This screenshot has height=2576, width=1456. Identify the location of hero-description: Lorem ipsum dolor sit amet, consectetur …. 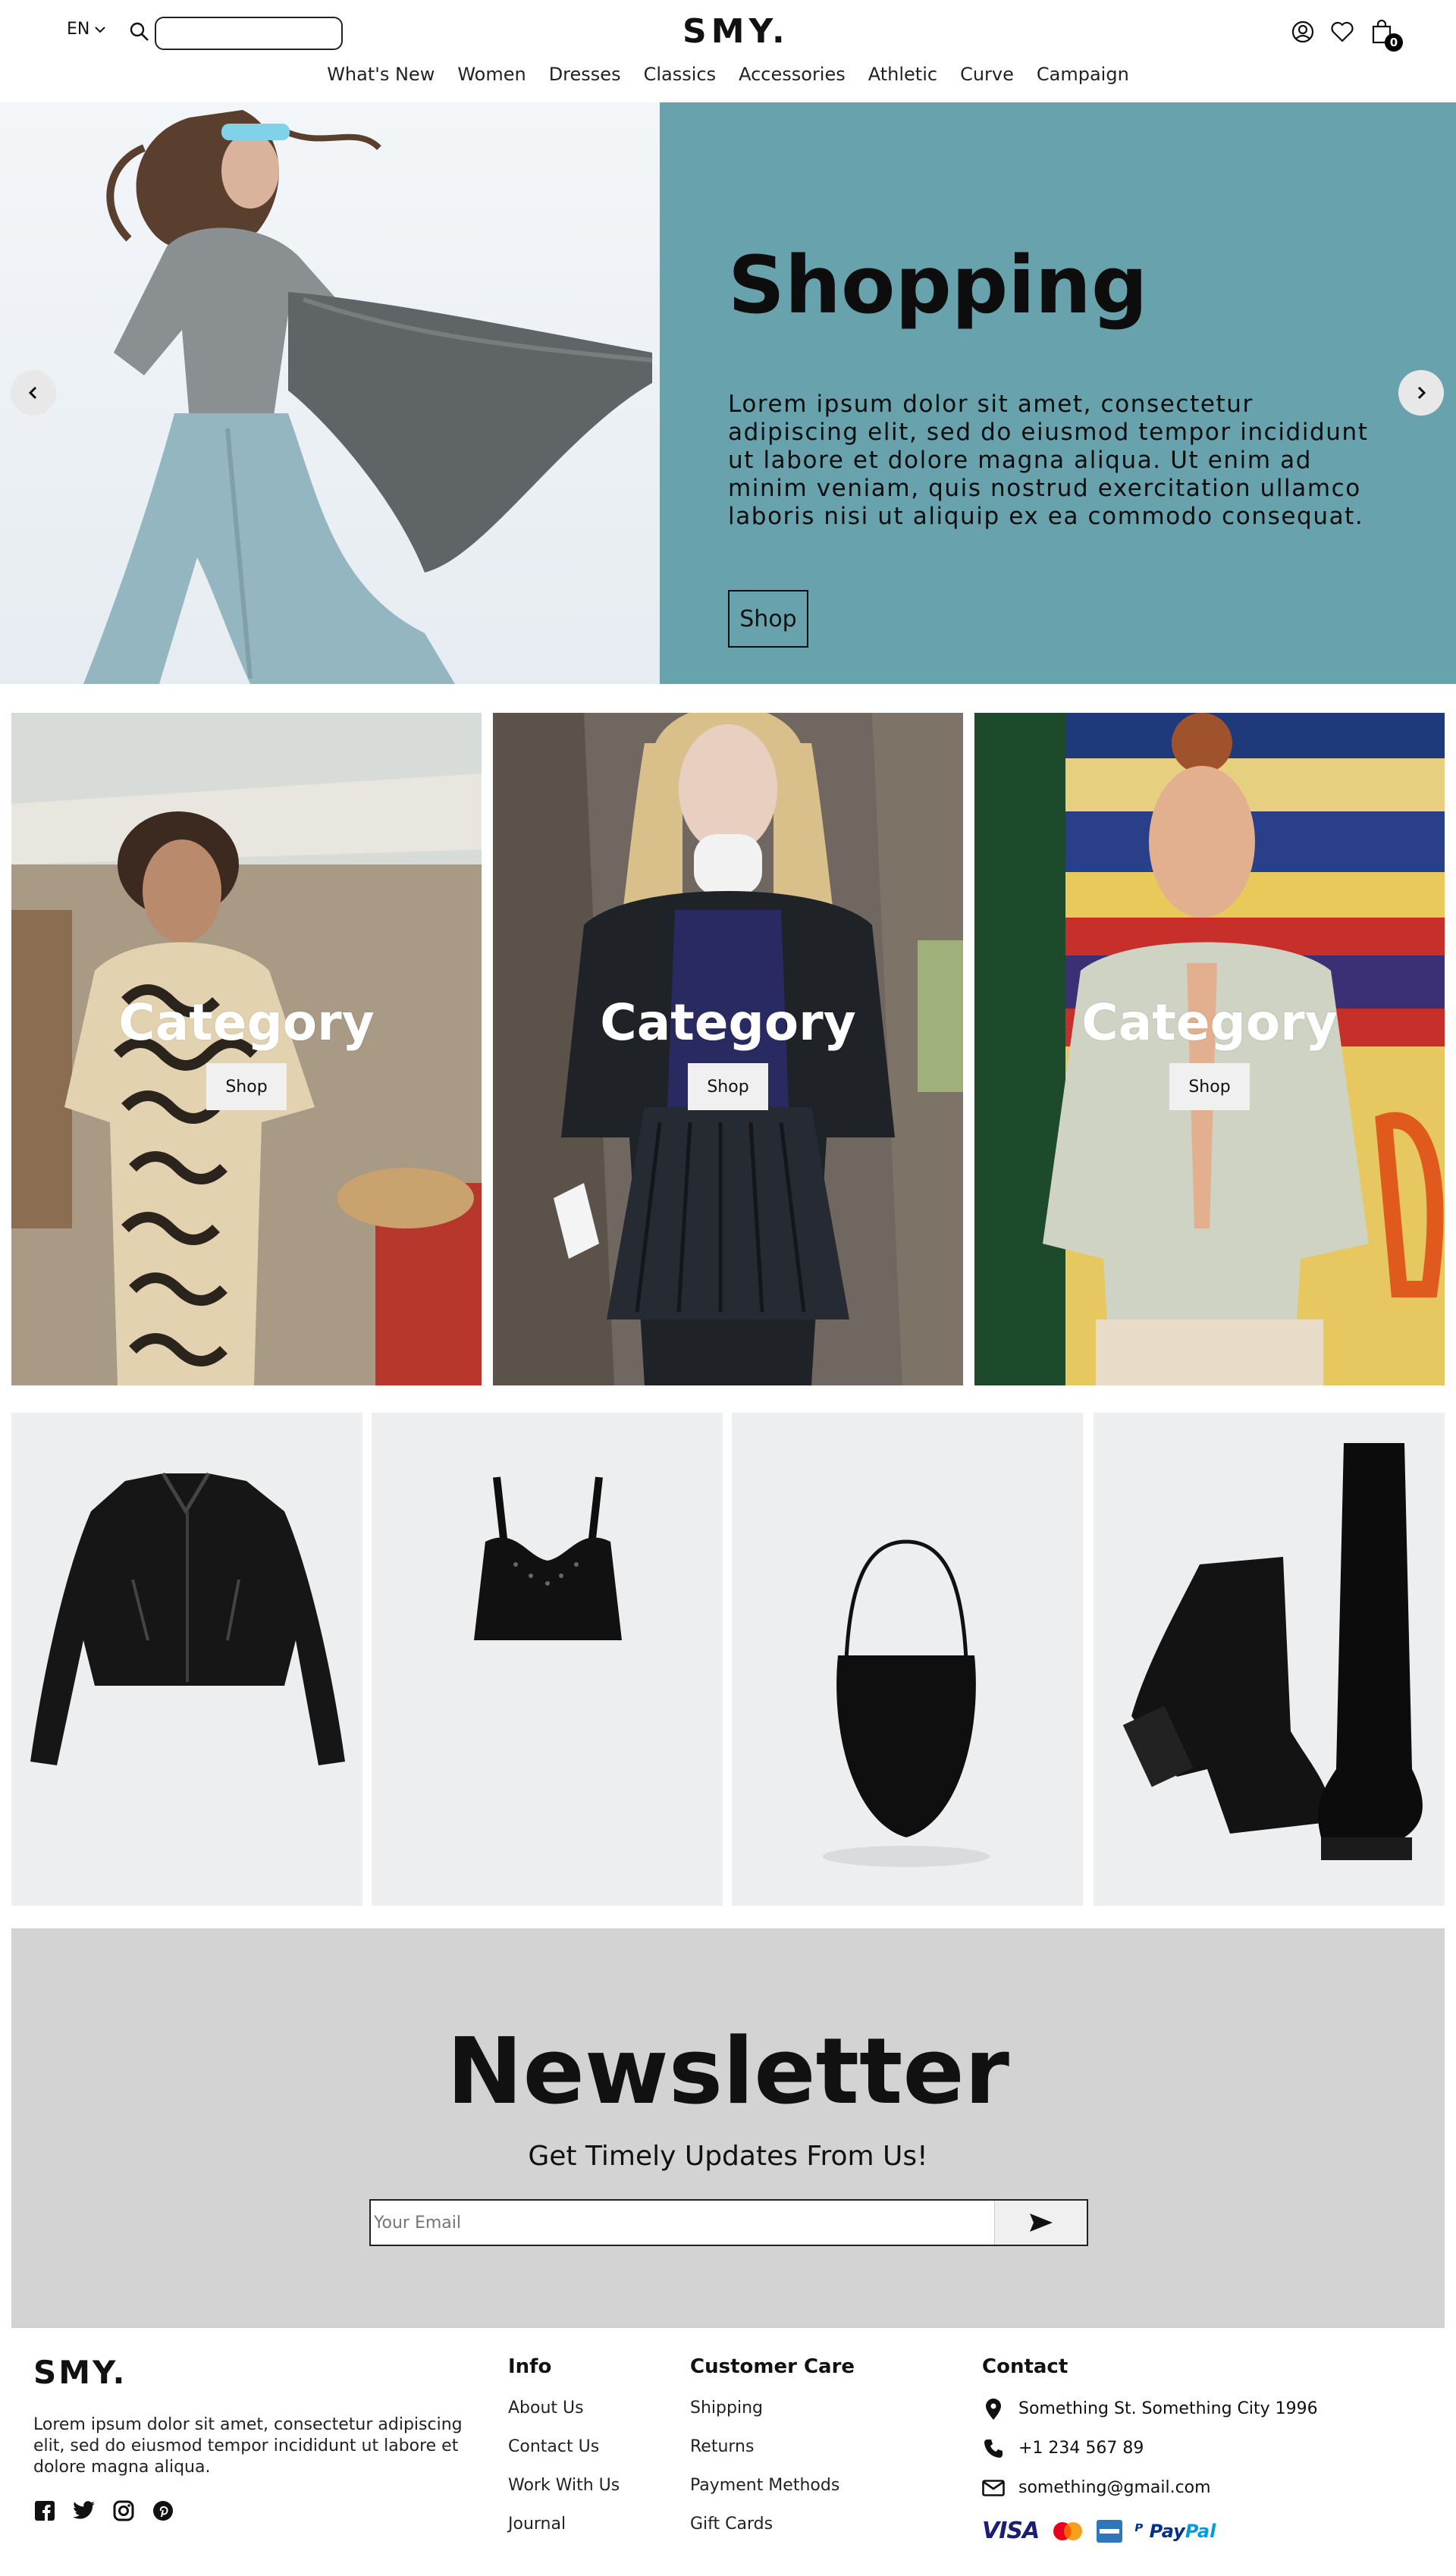
(1048, 460).